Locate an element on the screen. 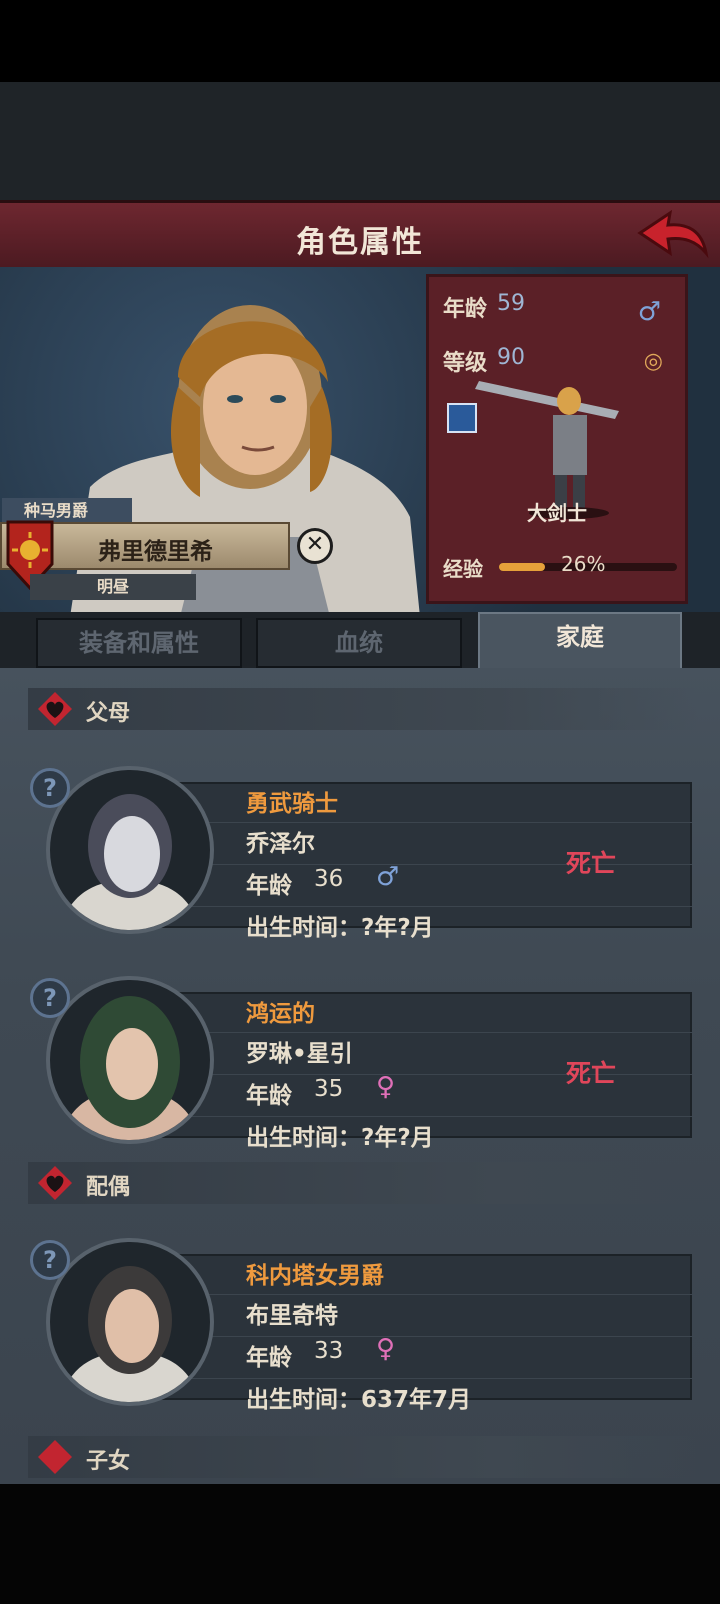 The width and height of the screenshot is (720, 1604). tab-bloodline: 血统 is located at coordinates (359, 643).